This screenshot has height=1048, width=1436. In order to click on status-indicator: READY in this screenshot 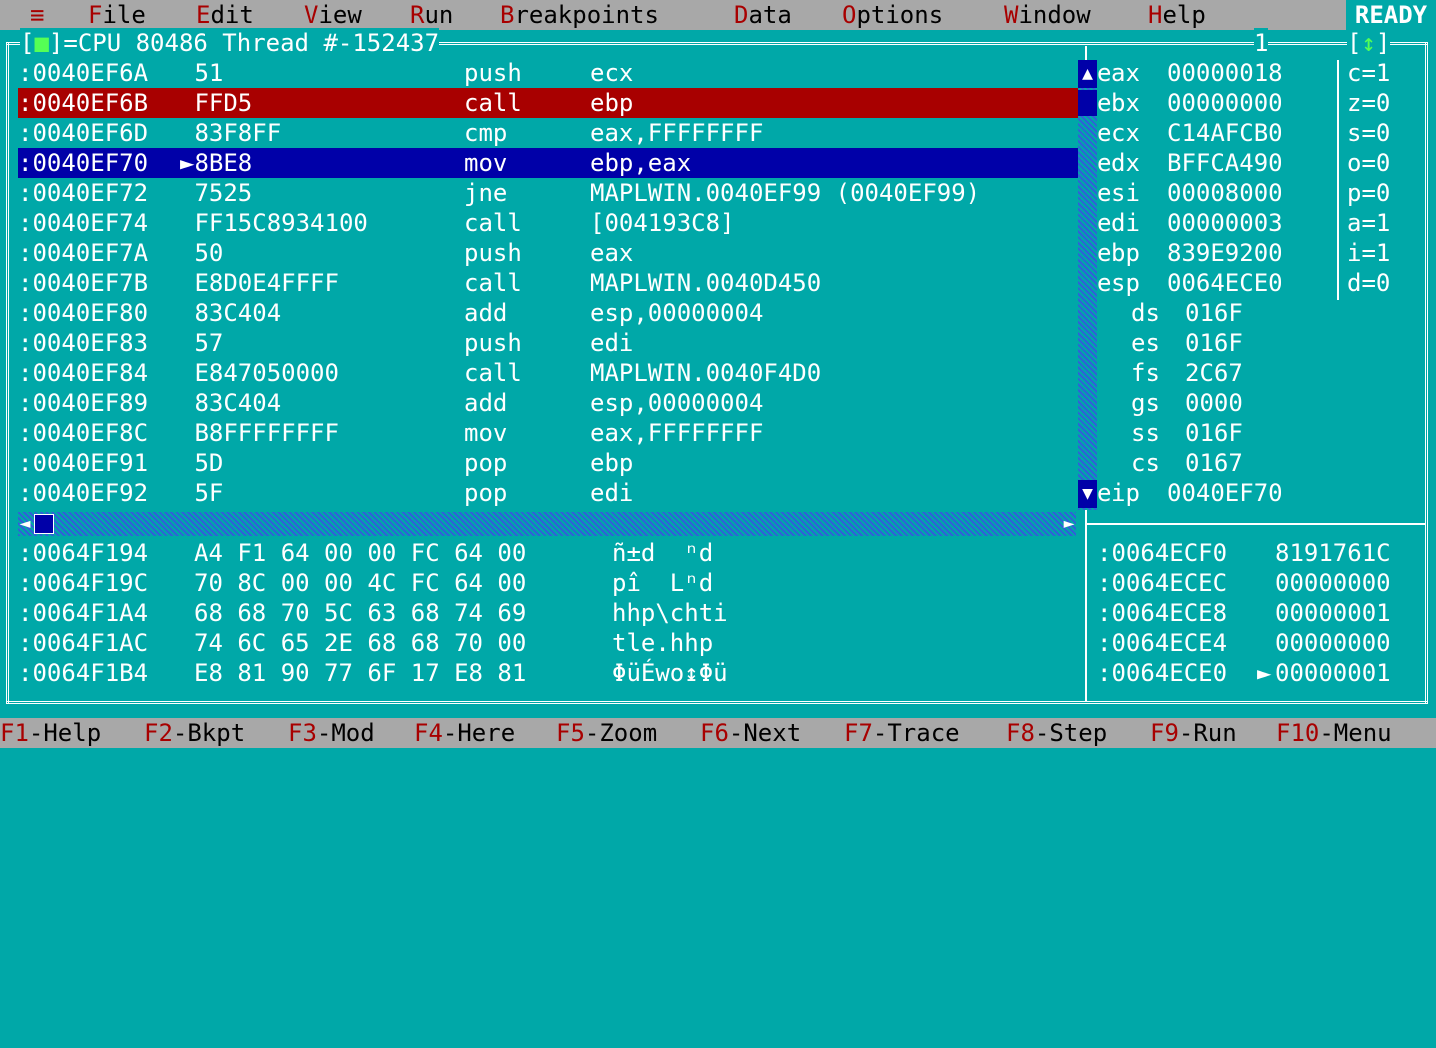, I will do `click(1391, 15)`.